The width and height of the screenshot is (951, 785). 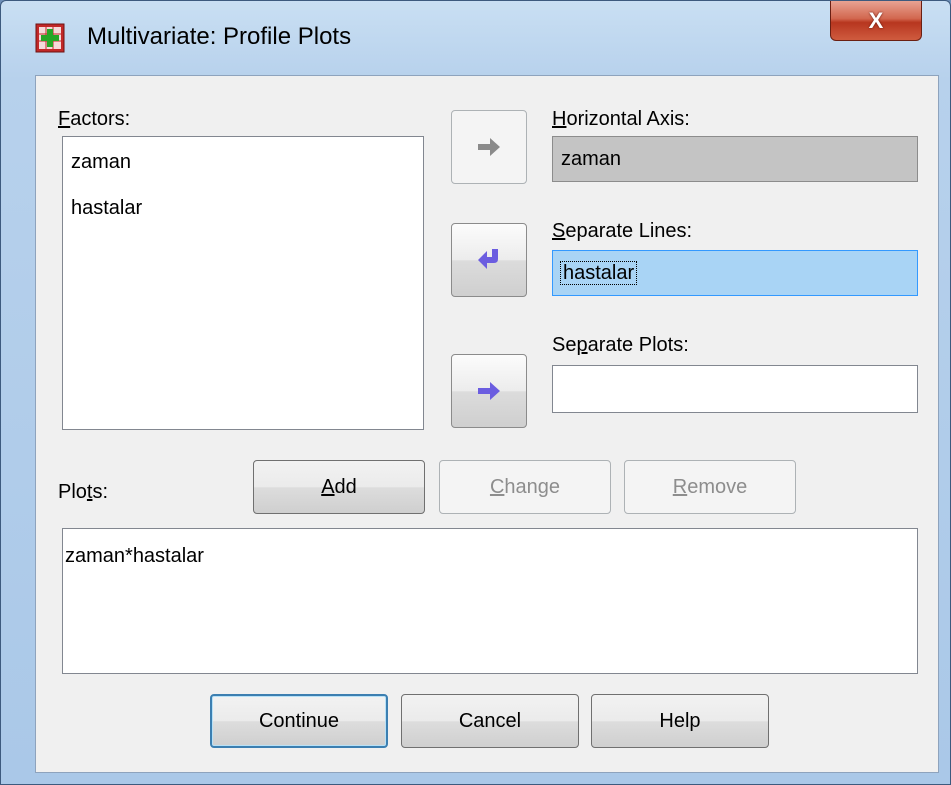 I want to click on separate-lines-field: hastalar, so click(x=735, y=273).